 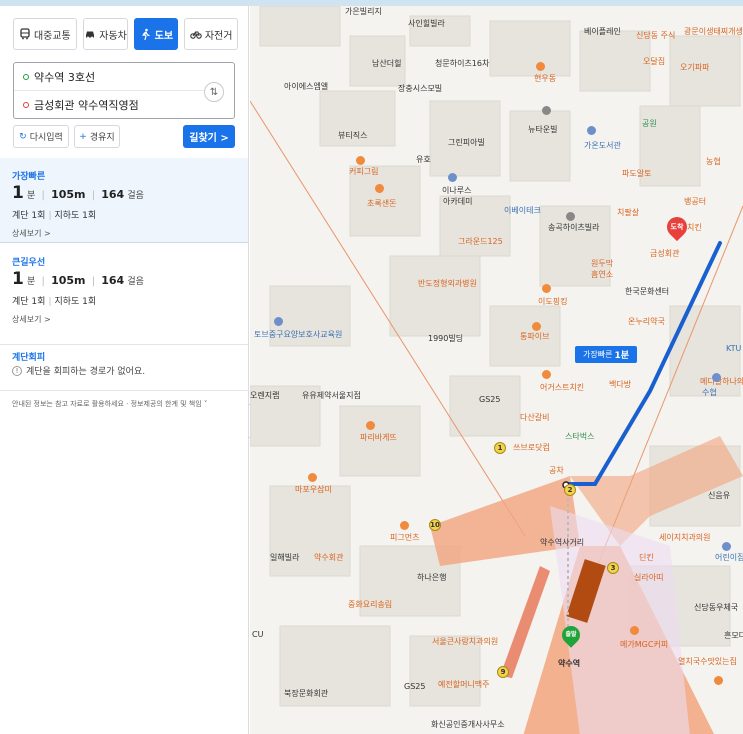 I want to click on origin-value: 약수역 3호선, so click(x=65, y=77).